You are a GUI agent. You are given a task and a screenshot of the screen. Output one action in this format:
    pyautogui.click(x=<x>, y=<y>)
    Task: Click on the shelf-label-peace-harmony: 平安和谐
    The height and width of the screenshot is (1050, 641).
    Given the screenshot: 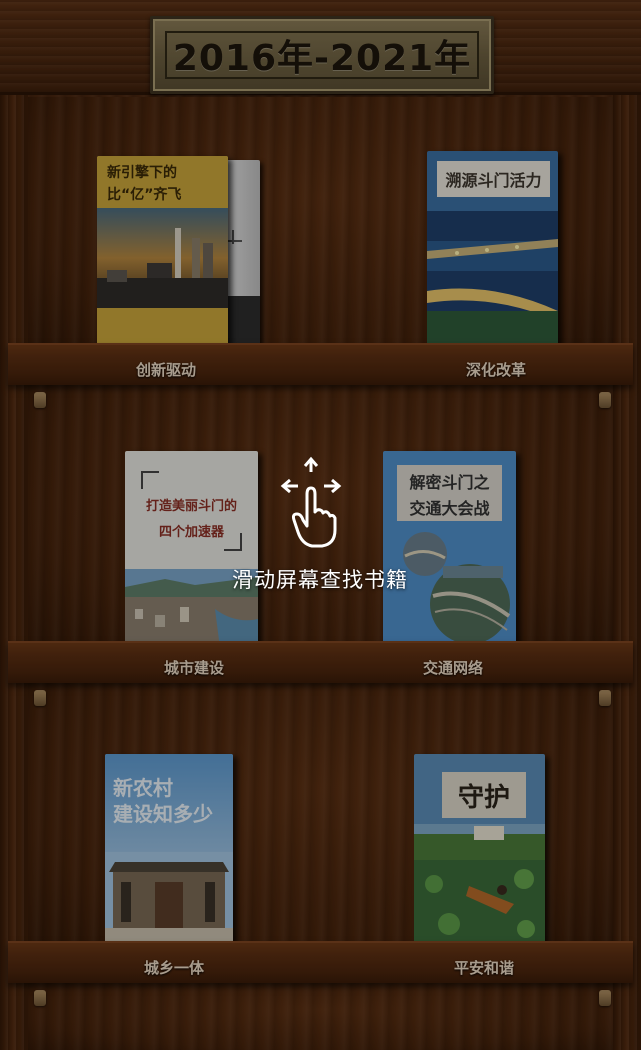 What is the action you would take?
    pyautogui.click(x=484, y=967)
    